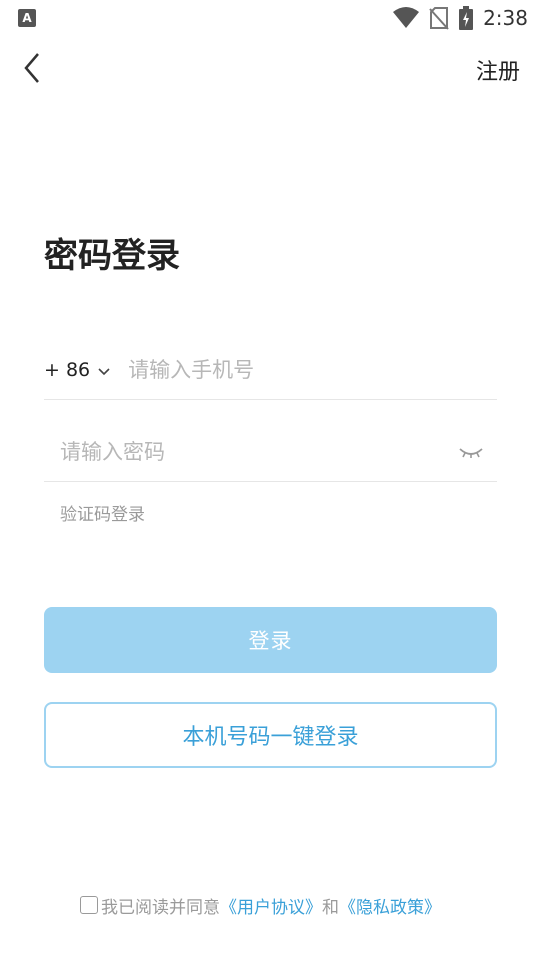 The image size is (540, 960). I want to click on chevron-down-icon, so click(104, 370).